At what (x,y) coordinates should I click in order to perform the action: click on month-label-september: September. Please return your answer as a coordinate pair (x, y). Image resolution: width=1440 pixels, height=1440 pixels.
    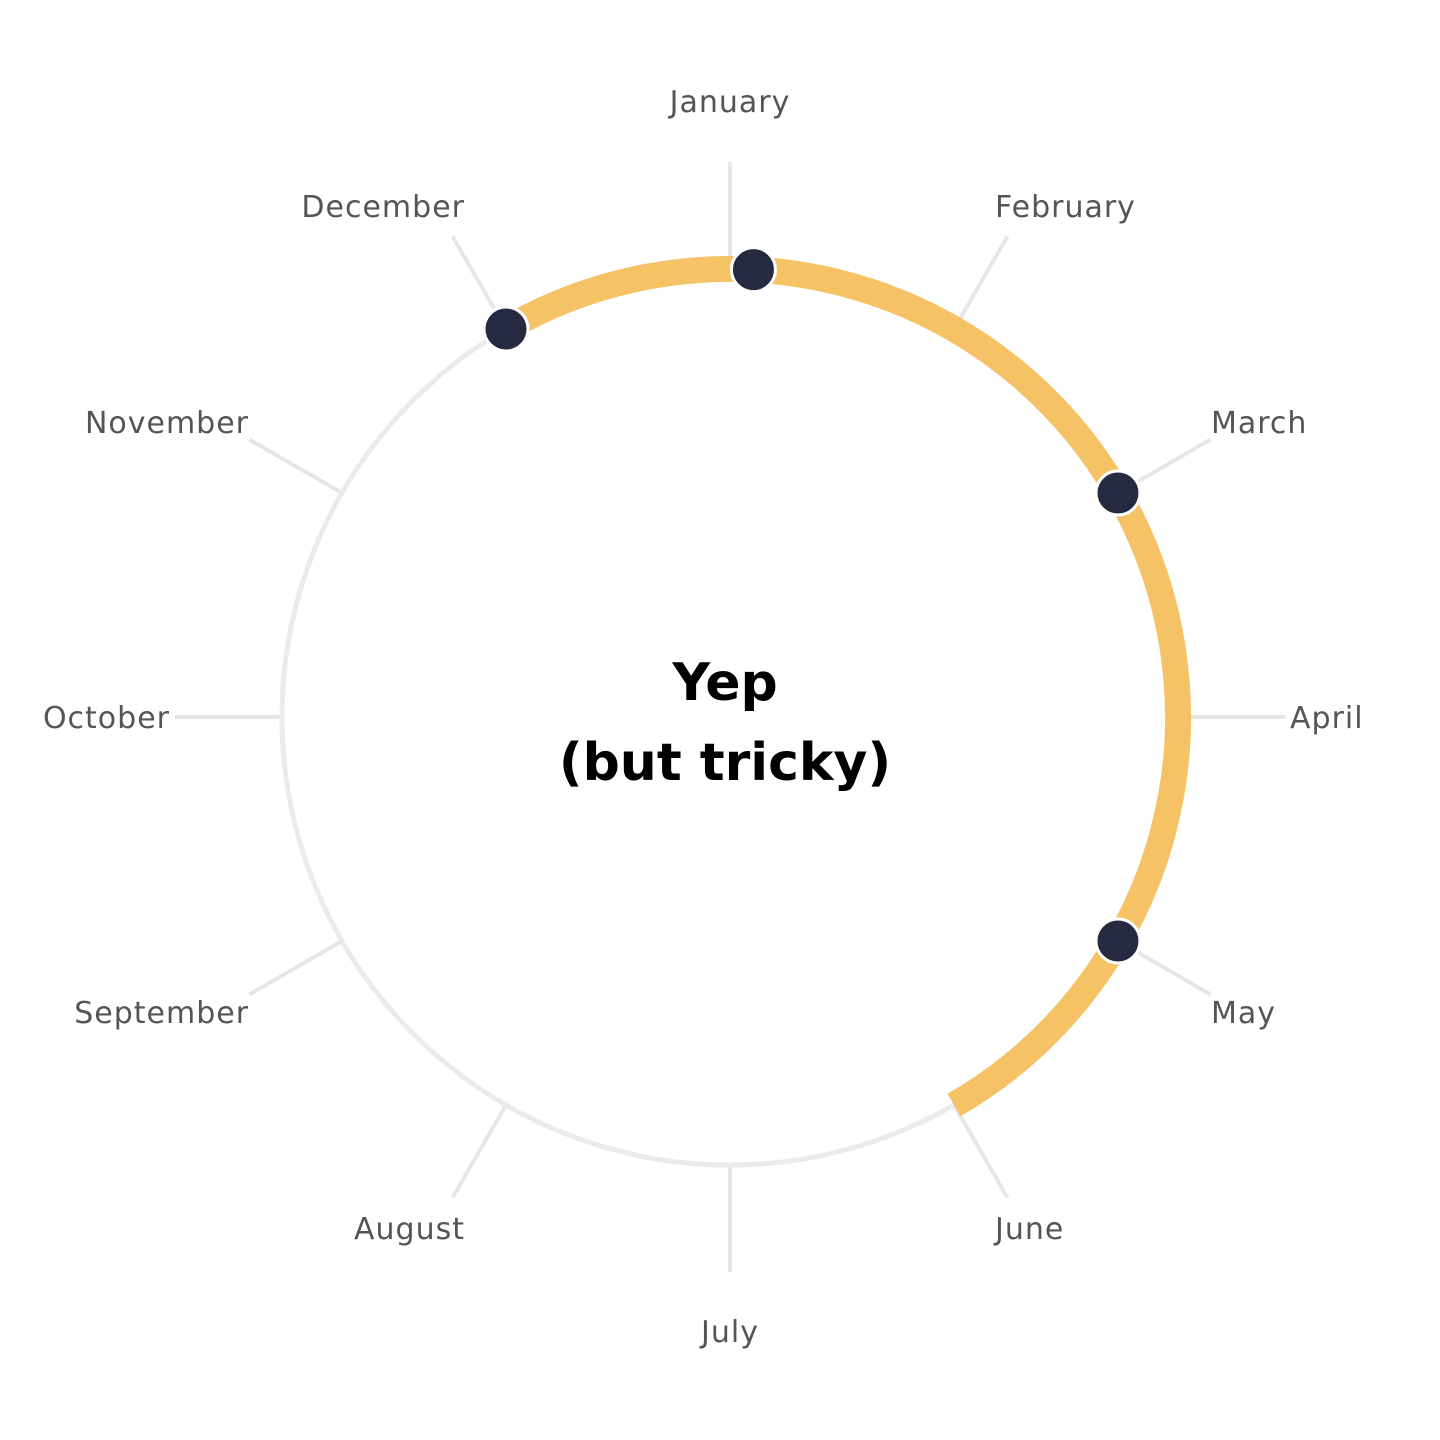
    Looking at the image, I should click on (161, 1013).